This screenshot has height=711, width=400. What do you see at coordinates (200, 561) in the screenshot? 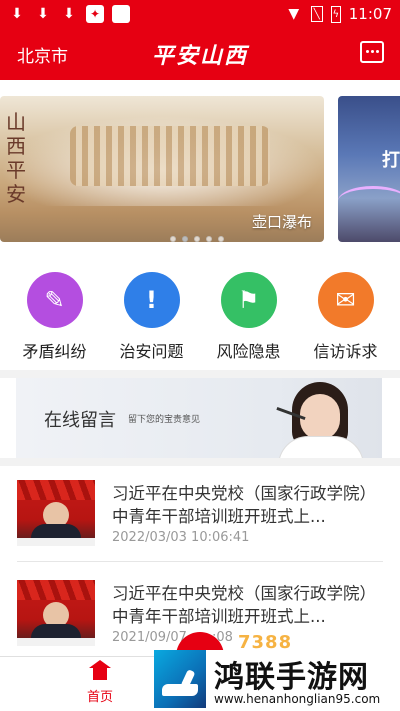
I see `news-separator` at bounding box center [200, 561].